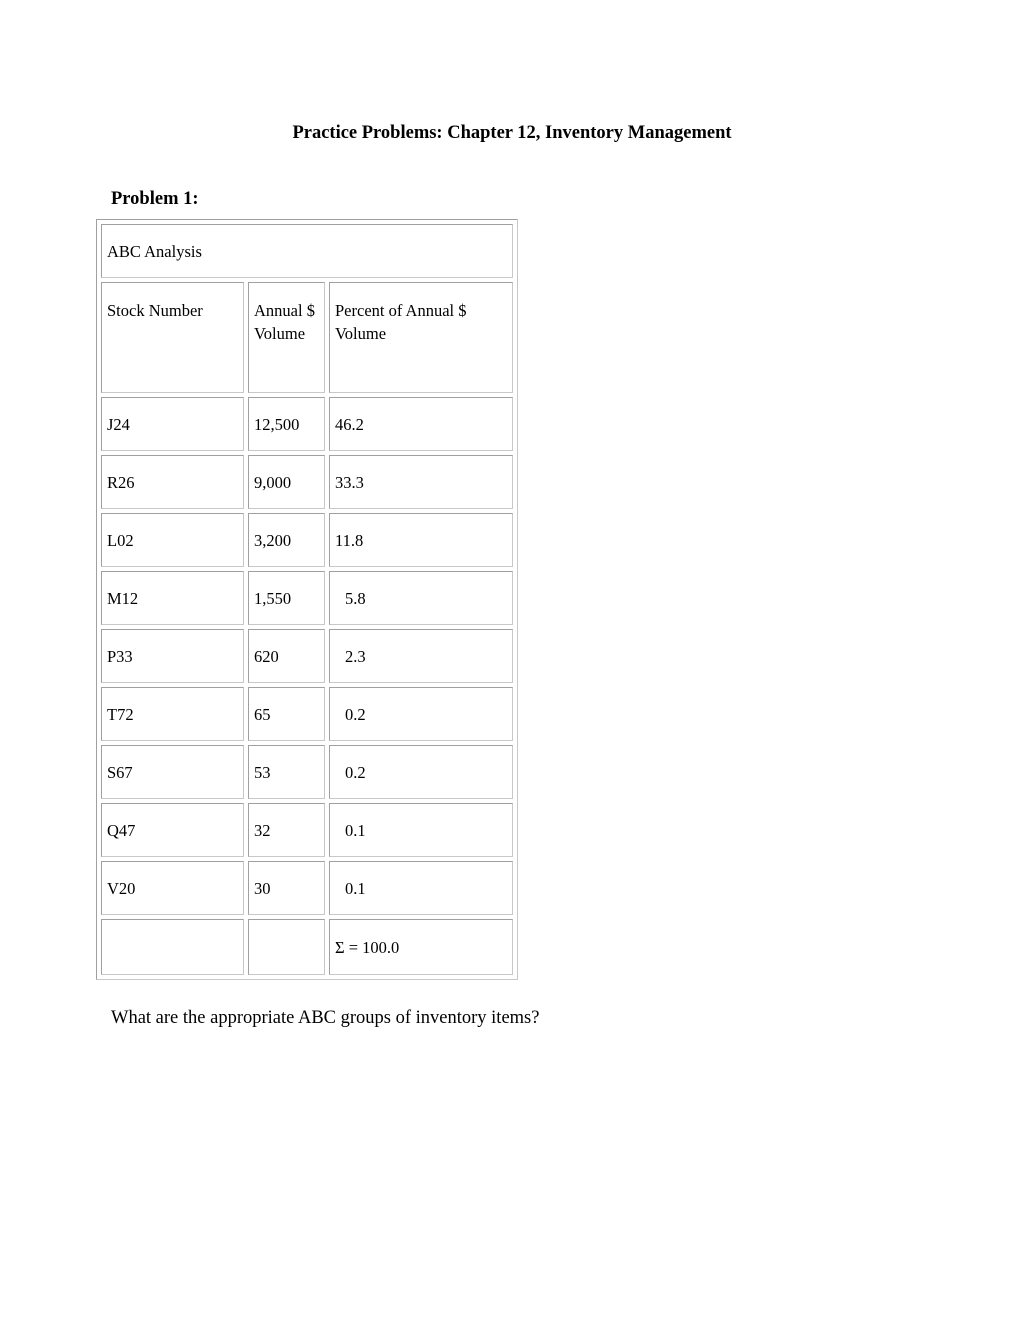  What do you see at coordinates (421, 947) in the screenshot?
I see `cell-total-percent: Σ = 100.0` at bounding box center [421, 947].